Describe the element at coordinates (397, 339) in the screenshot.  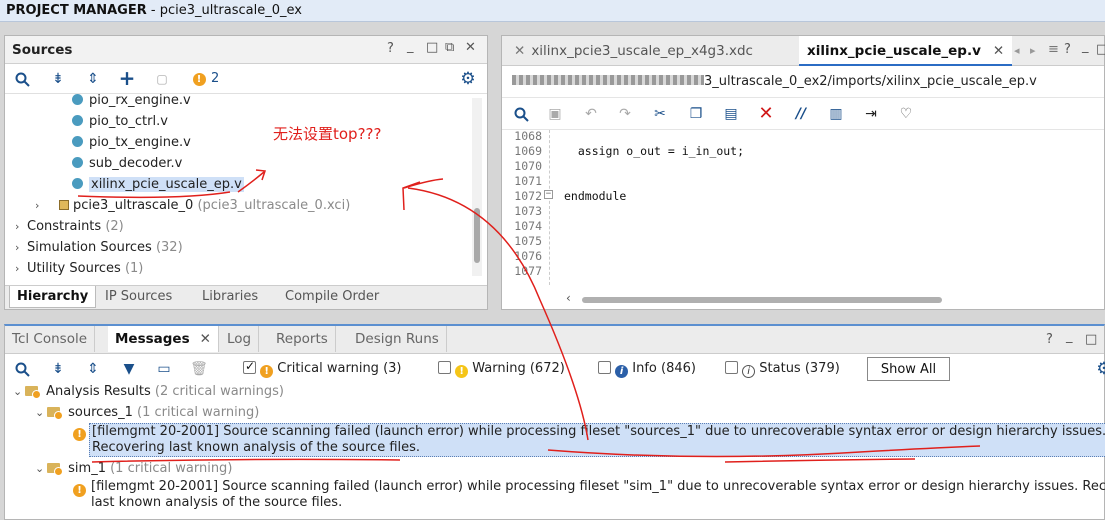
I see `tab-design-runs: Design Runs` at that location.